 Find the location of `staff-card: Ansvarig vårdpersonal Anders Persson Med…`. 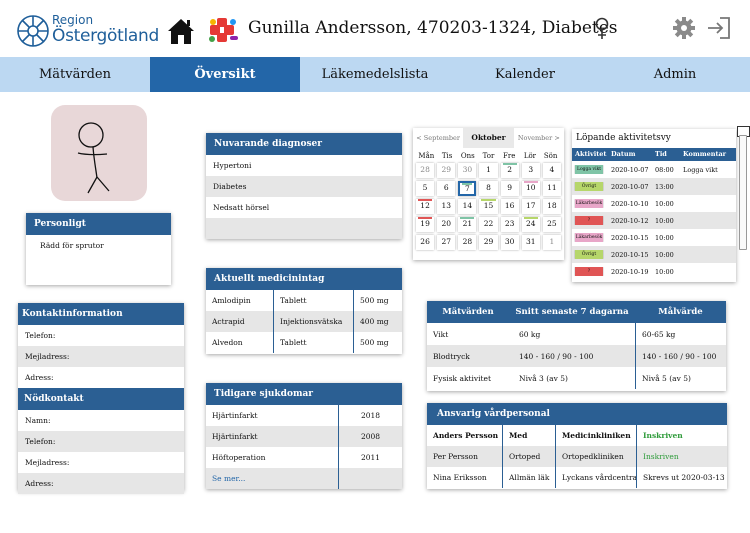

staff-card: Ansvarig vårdpersonal Anders Persson Med… is located at coordinates (577, 446).